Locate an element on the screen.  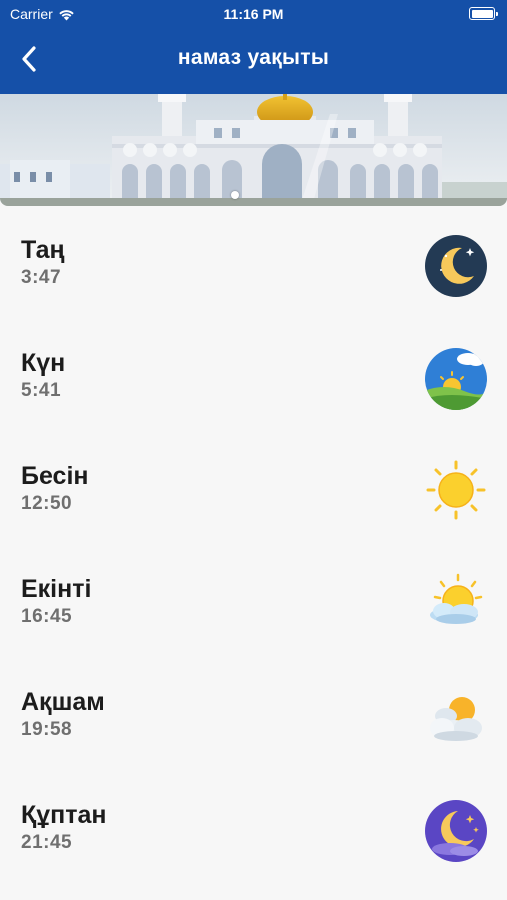
status-bar: Carrier 11:16 PM is located at coordinates (253, 15).